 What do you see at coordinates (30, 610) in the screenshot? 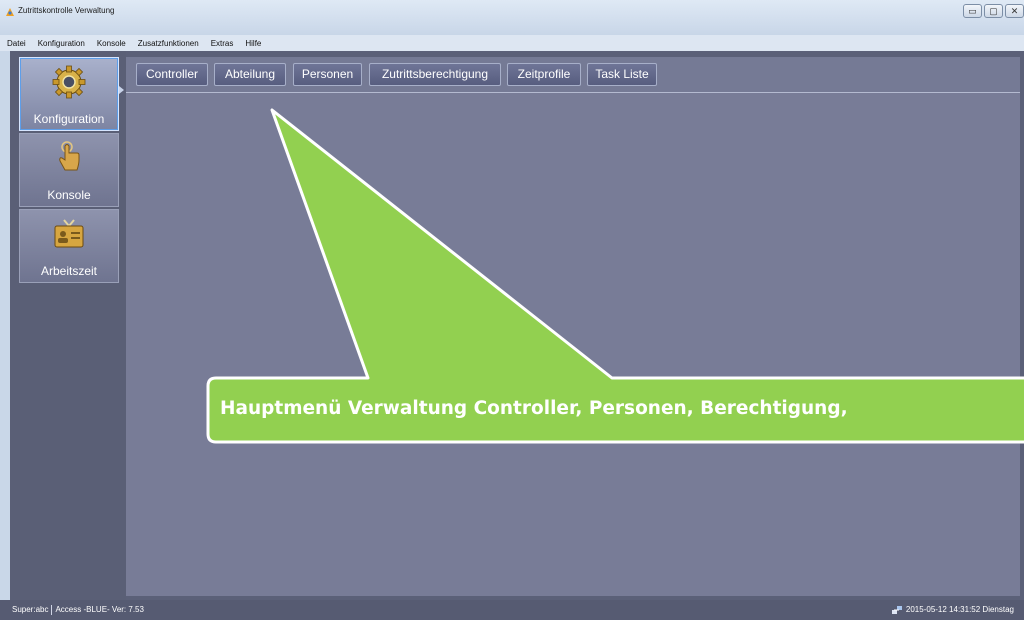
I see `status-user: Super:abc` at bounding box center [30, 610].